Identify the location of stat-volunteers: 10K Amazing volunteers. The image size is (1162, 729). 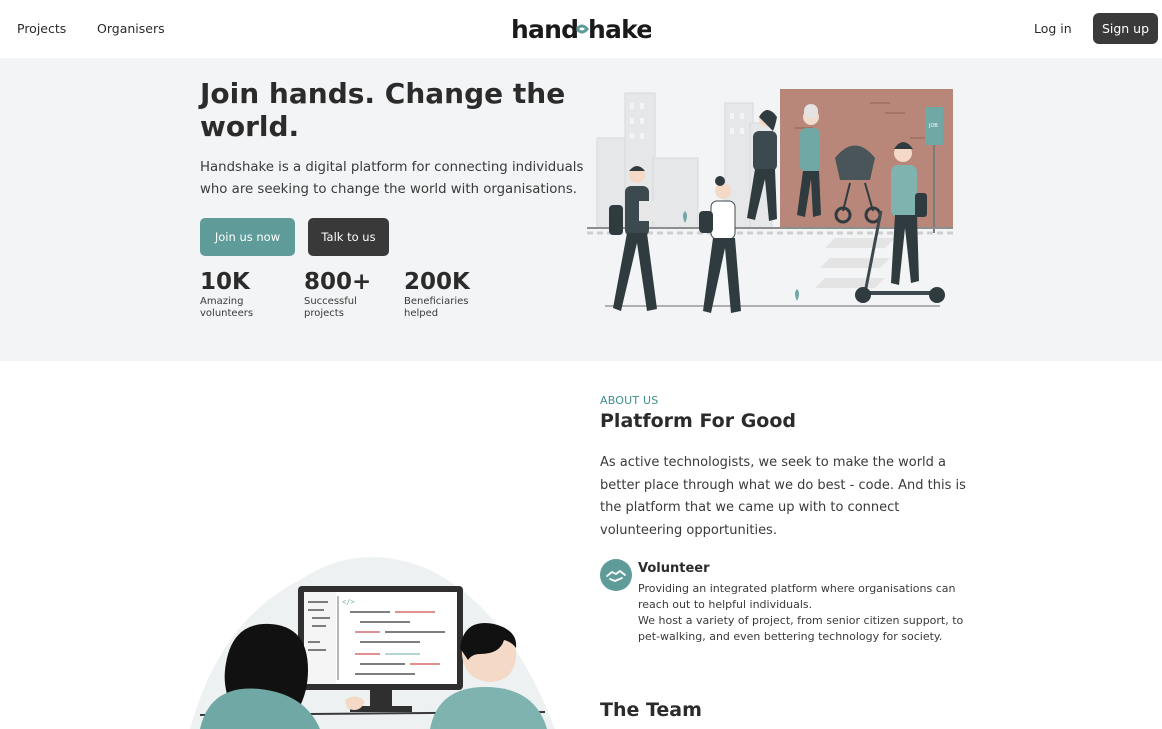
(235, 294).